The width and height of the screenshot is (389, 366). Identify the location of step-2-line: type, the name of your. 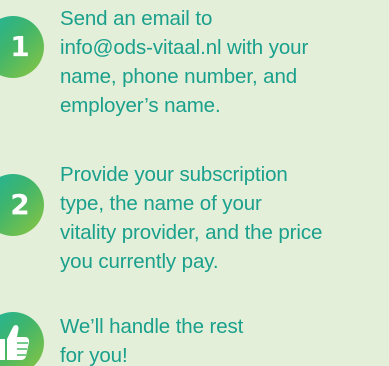
(161, 203).